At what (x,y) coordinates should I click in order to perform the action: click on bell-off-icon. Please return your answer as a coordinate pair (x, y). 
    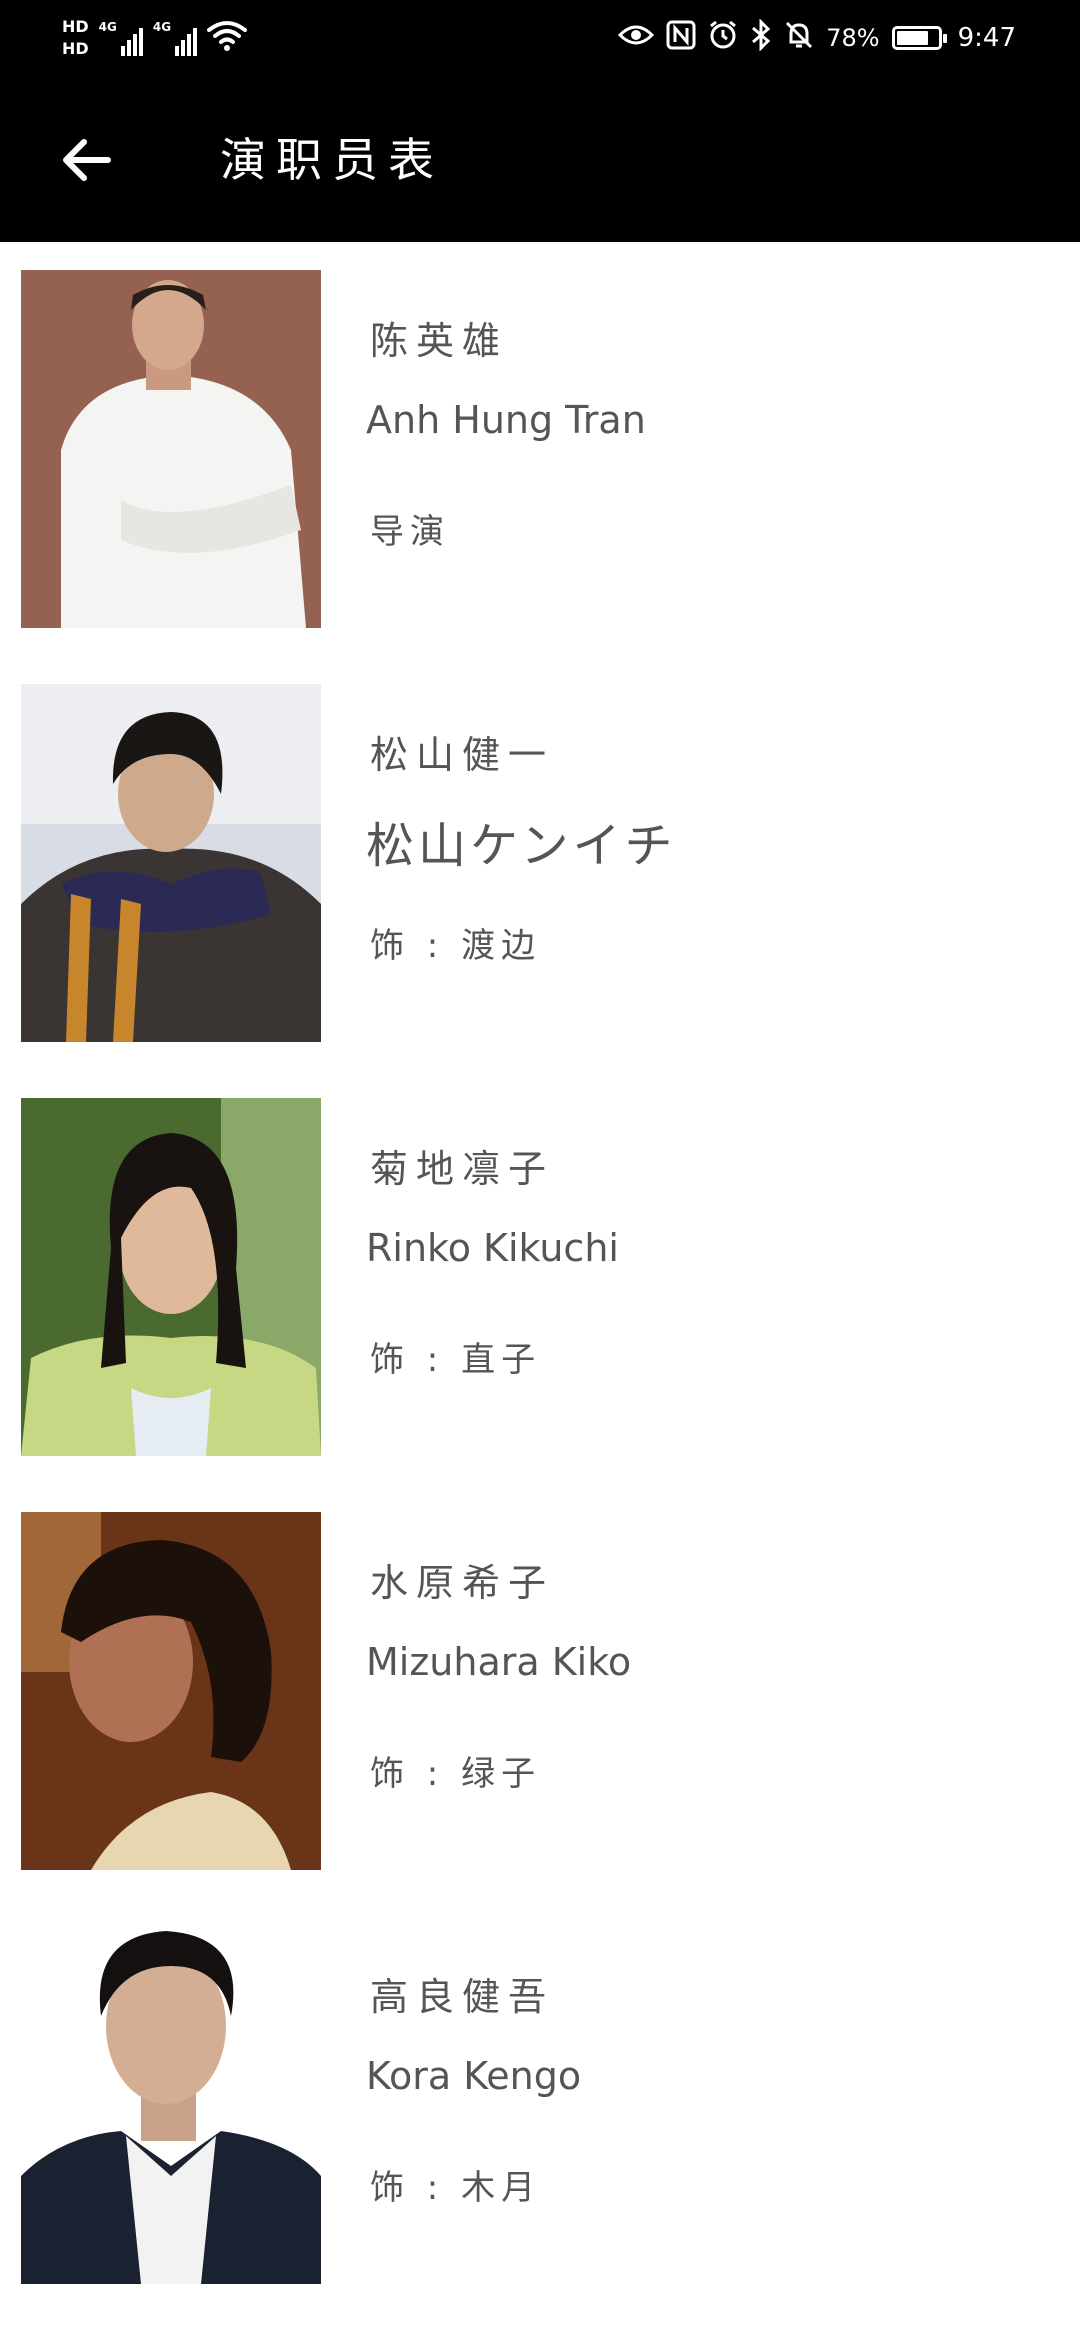
    Looking at the image, I should click on (799, 38).